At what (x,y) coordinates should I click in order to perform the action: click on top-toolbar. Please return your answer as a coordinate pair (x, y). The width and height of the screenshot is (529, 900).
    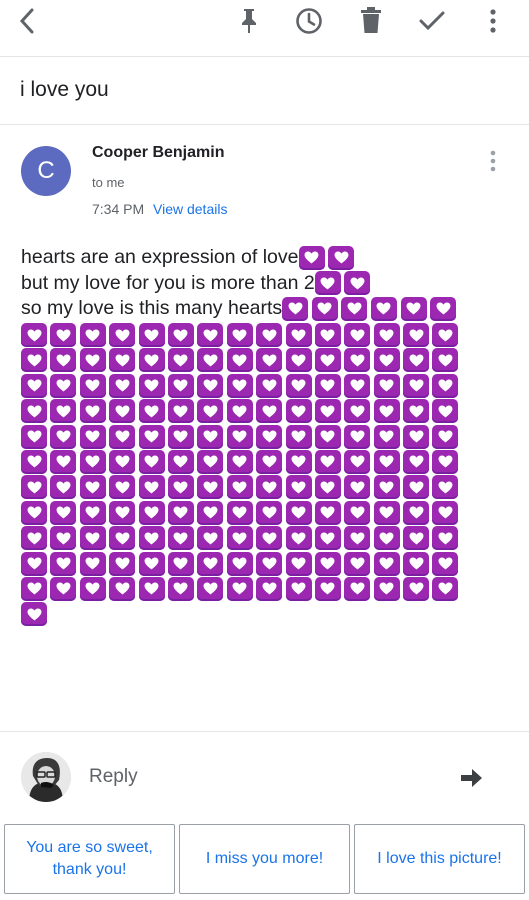
    Looking at the image, I should click on (264, 22).